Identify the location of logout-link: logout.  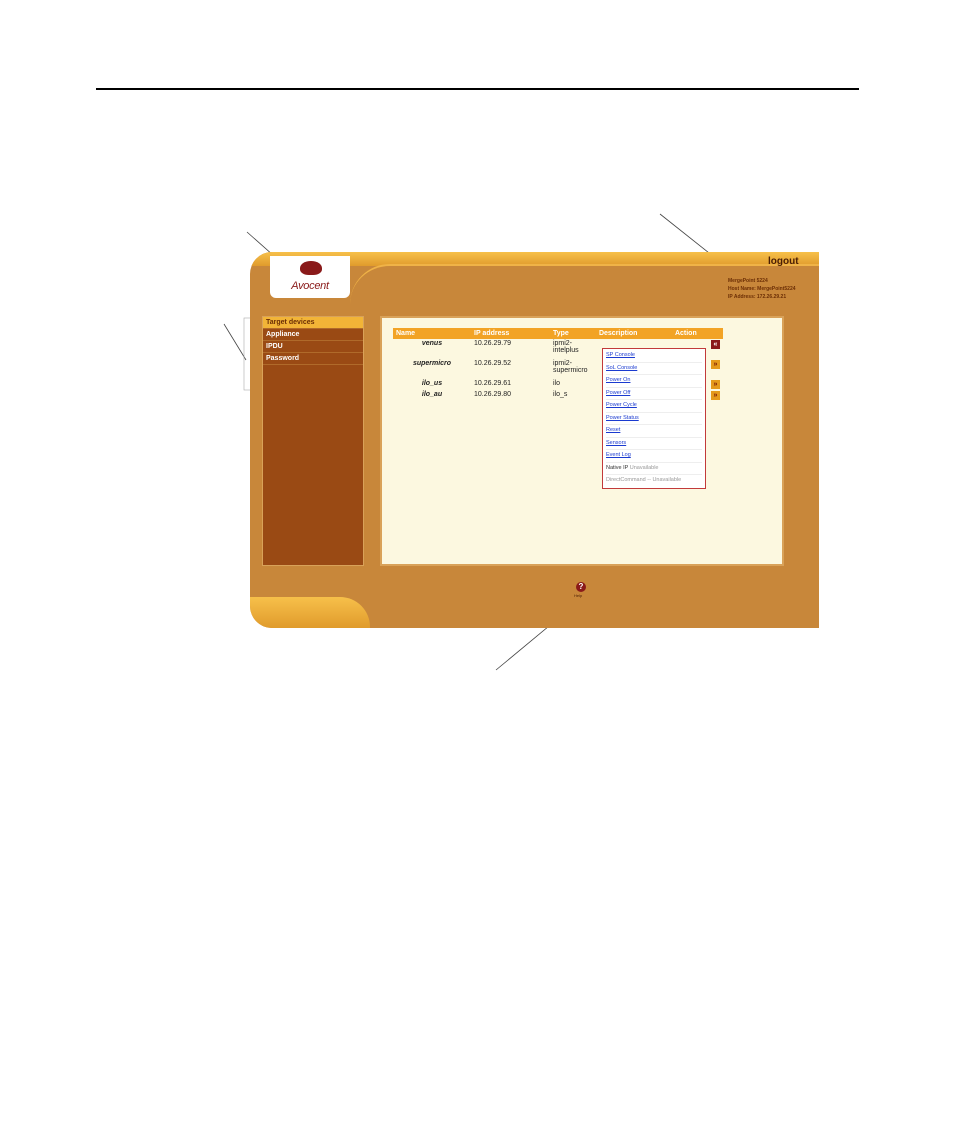
(783, 261).